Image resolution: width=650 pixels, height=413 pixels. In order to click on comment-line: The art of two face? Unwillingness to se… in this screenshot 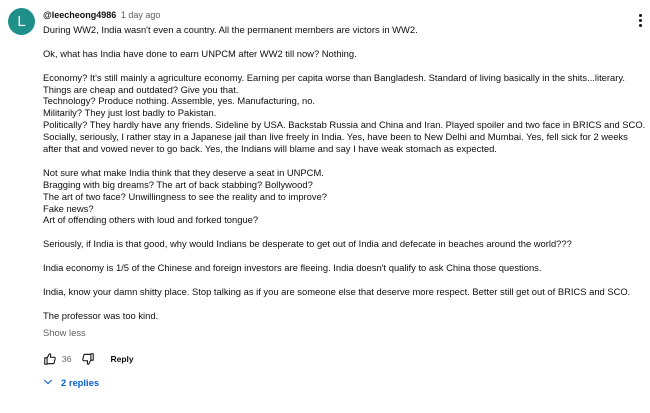, I will do `click(185, 196)`.